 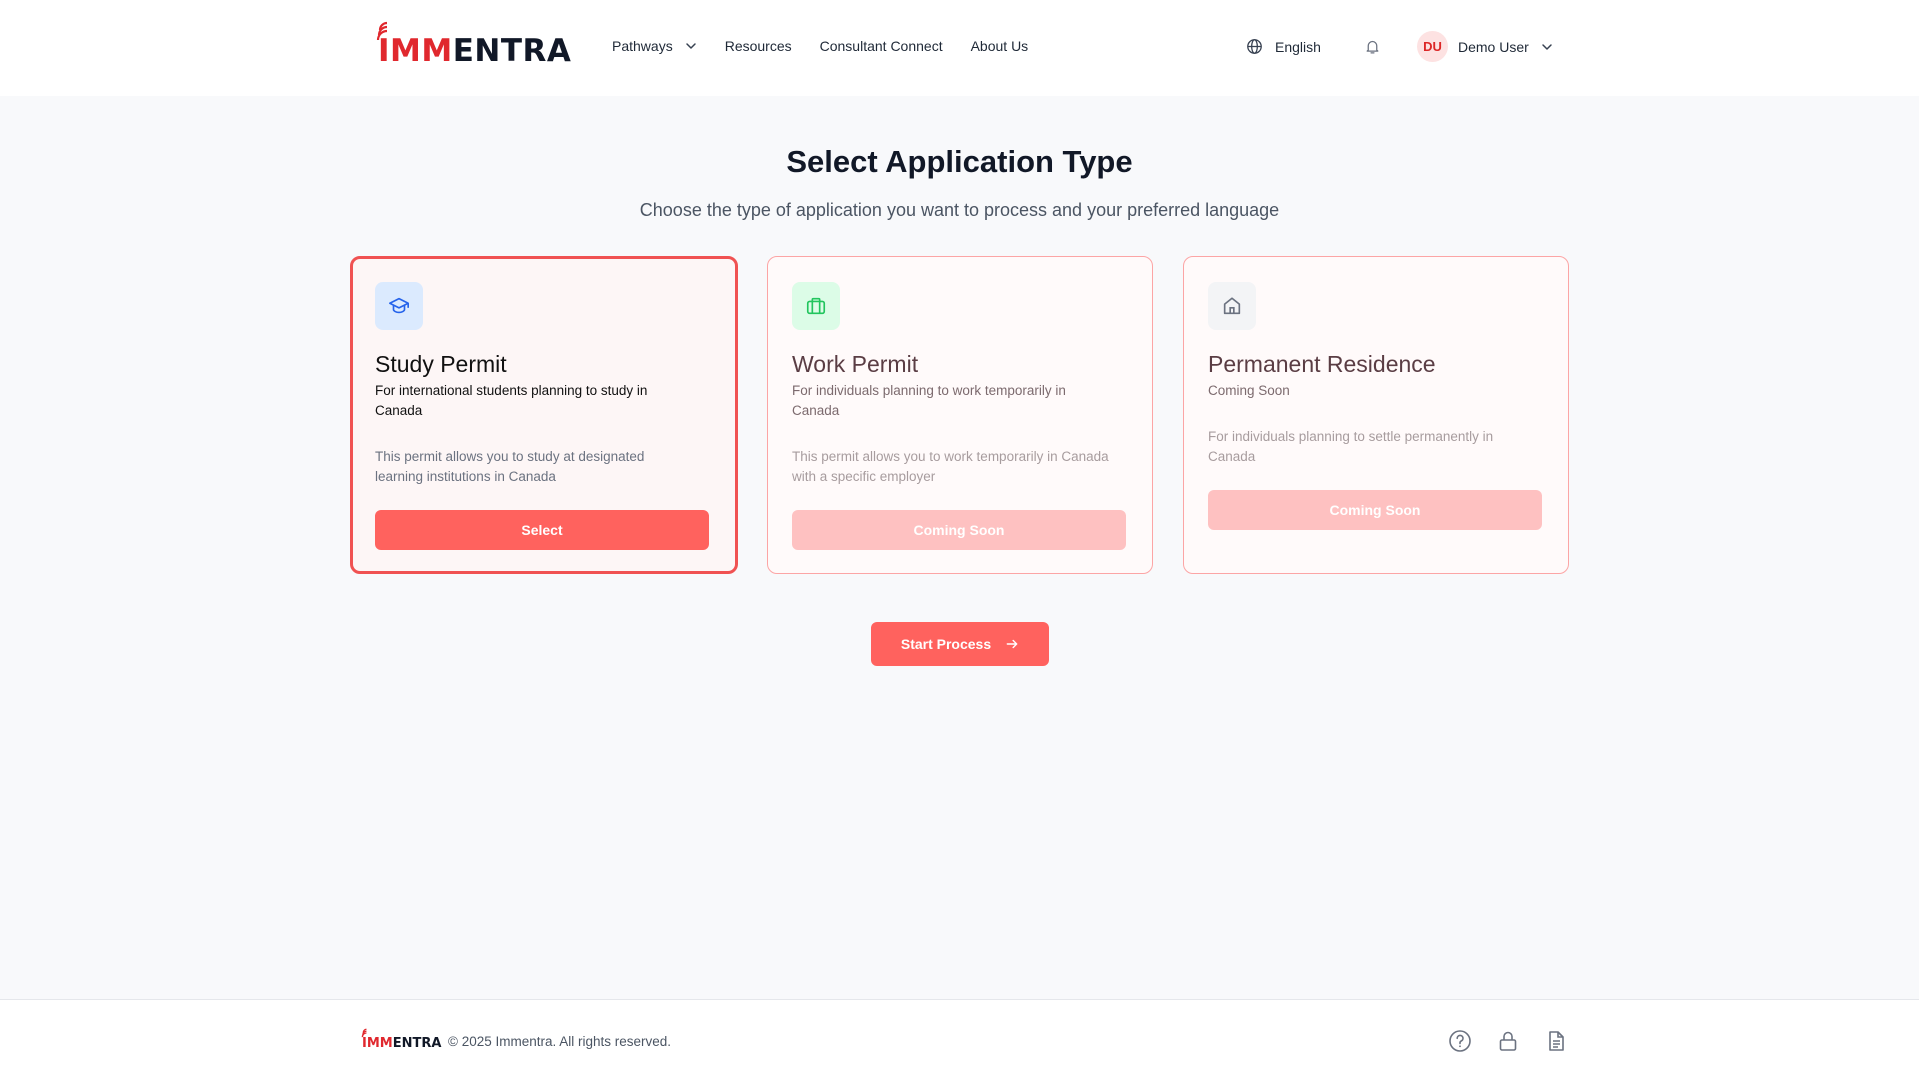 I want to click on card-description: Coming Soon, so click(x=1249, y=390).